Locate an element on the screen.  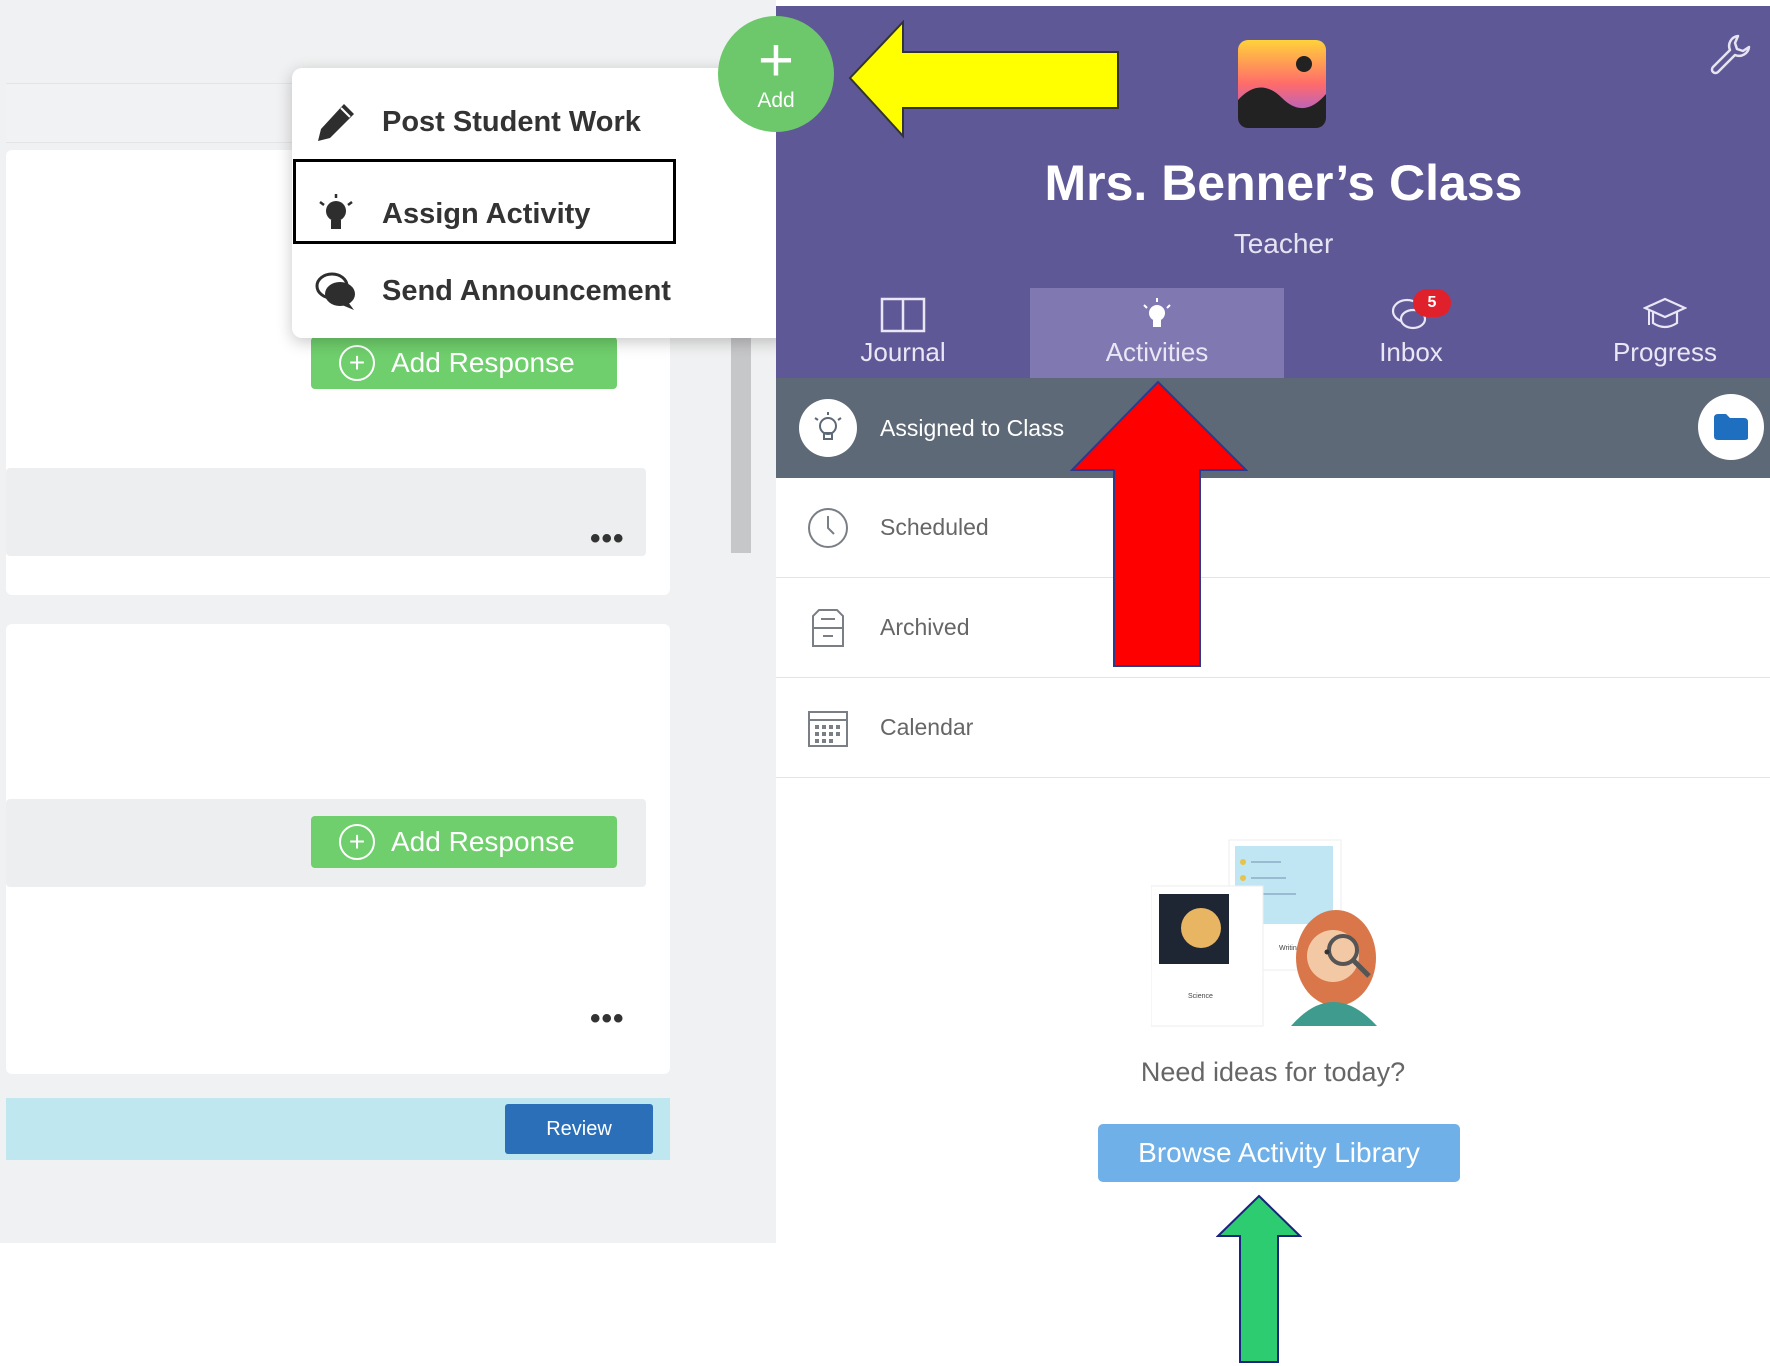
class-tabs: Journal Activities 5 Inbox Progress is located at coordinates (1273, 333).